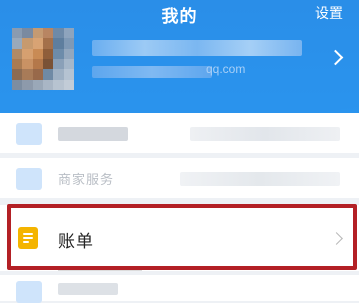 This screenshot has height=303, width=359. What do you see at coordinates (86, 179) in the screenshot?
I see `merchant-service-label: 商家服务` at bounding box center [86, 179].